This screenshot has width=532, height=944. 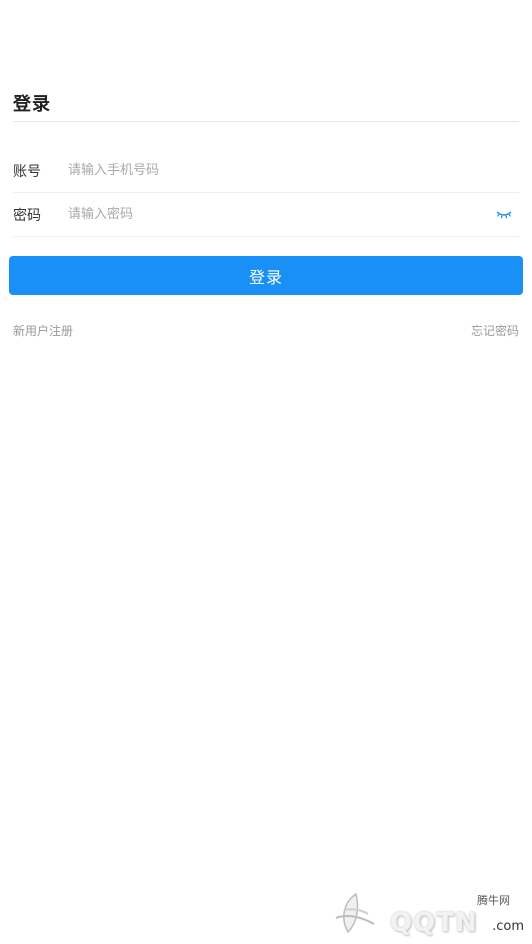 What do you see at coordinates (493, 900) in the screenshot?
I see `watermark-site-name: 腾牛网` at bounding box center [493, 900].